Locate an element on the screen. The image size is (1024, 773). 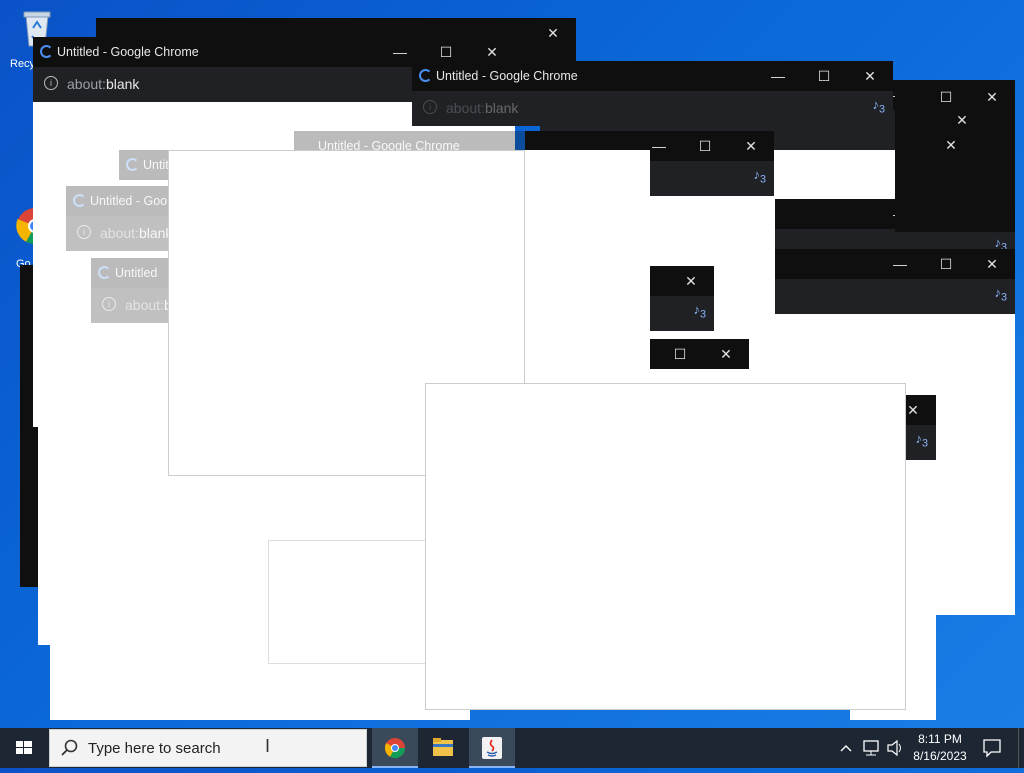
taskbar-app-chrome is located at coordinates (395, 748).